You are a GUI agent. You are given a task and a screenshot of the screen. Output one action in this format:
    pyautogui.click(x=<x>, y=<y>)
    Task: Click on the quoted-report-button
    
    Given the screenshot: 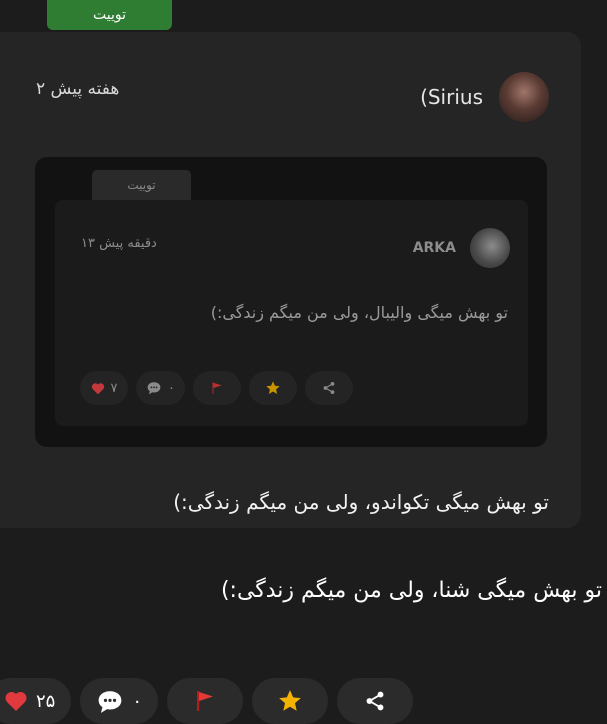 What is the action you would take?
    pyautogui.click(x=216, y=388)
    